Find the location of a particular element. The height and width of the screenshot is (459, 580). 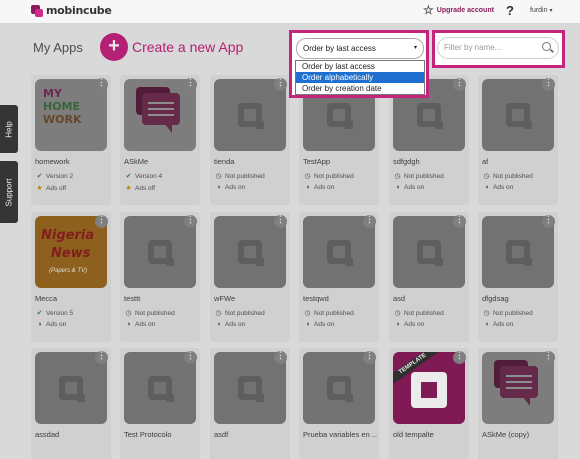

app-card: ⋮ tienda ◷ Not published ◑ Ads on is located at coordinates (250, 140).